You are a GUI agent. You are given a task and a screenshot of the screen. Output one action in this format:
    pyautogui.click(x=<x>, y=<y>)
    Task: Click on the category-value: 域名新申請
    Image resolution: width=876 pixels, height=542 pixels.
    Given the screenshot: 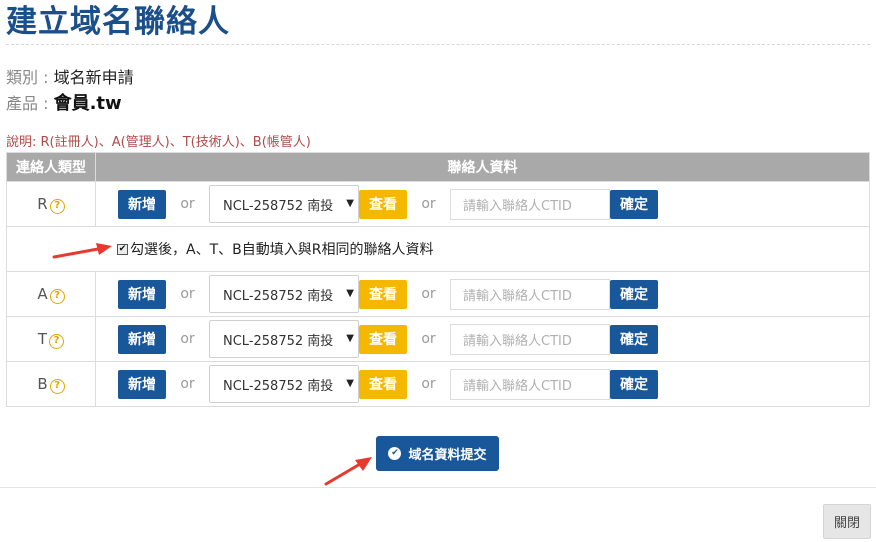 What is the action you would take?
    pyautogui.click(x=93, y=77)
    